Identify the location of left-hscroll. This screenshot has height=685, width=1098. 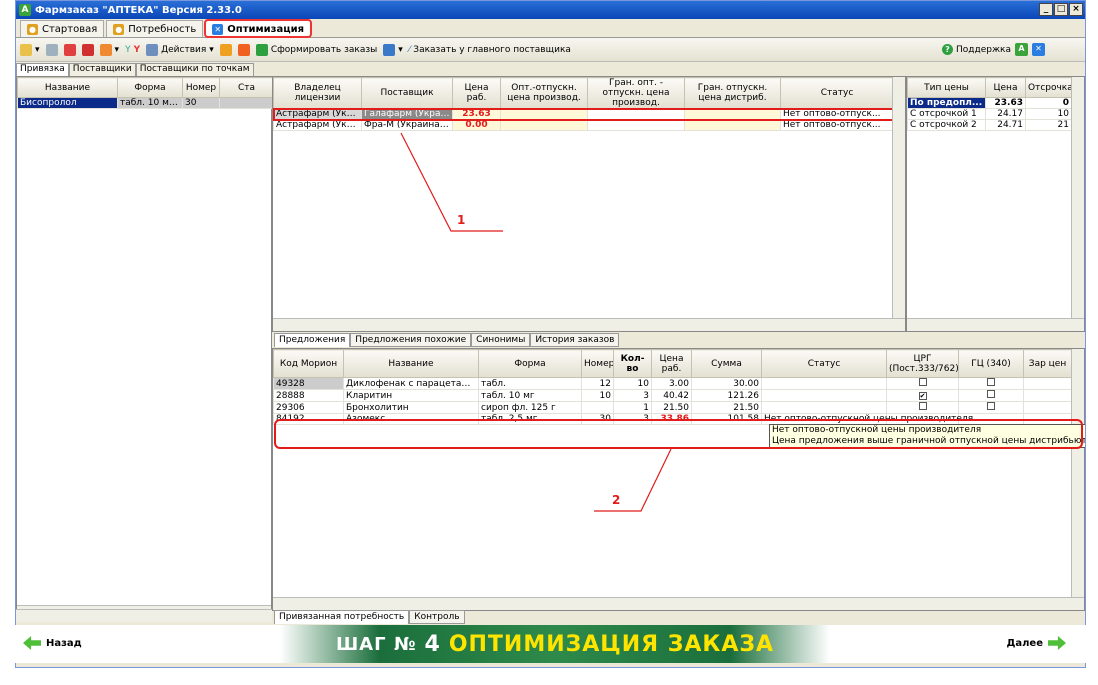
(144, 615).